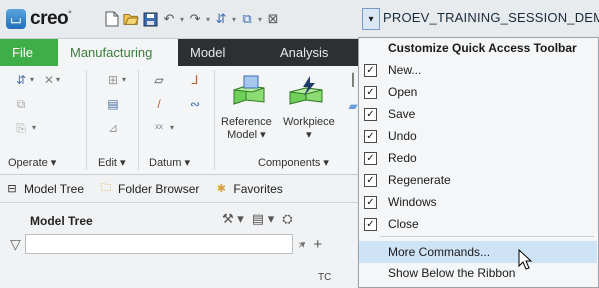 The width and height of the screenshot is (599, 288). I want to click on save-icon, so click(150, 19).